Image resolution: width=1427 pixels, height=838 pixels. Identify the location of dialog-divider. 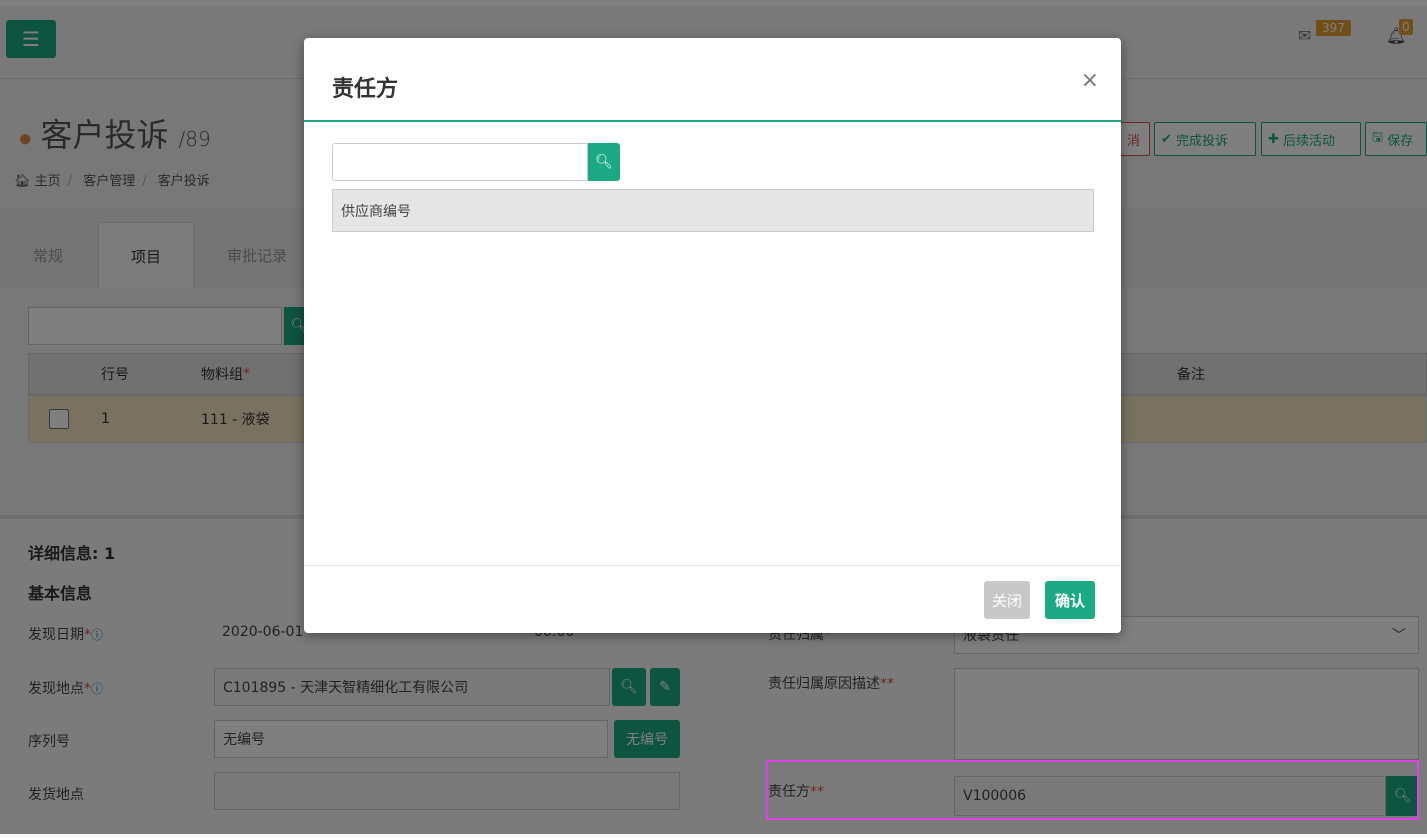
(712, 121).